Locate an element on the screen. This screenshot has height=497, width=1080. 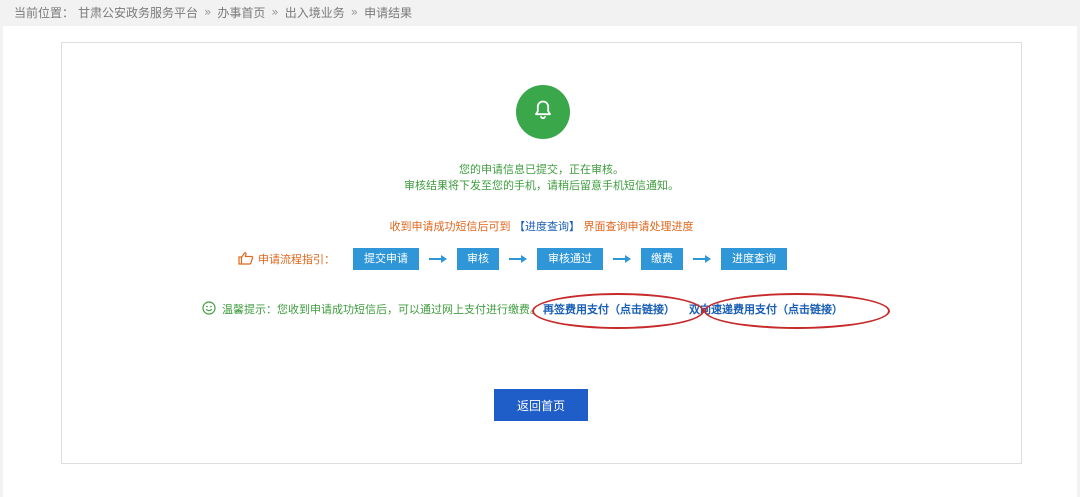
flow-label: 申请流程指引： is located at coordinates (286, 259).